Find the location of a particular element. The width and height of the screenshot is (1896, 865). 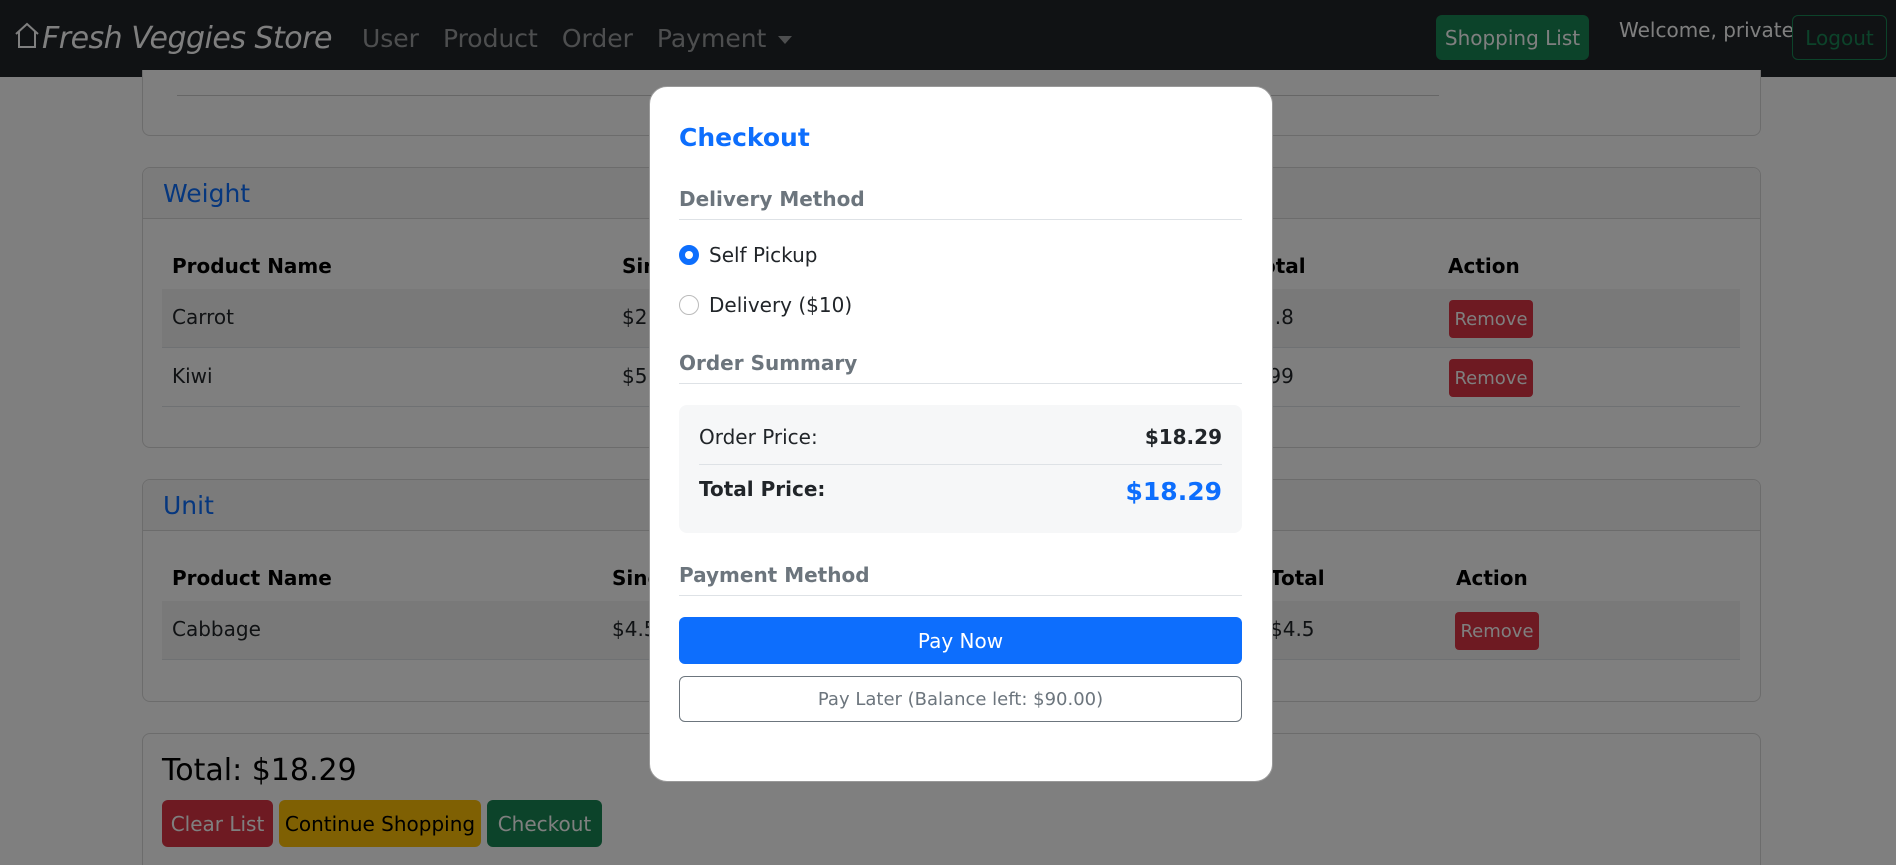

order-price-label: Order Price: is located at coordinates (758, 437).